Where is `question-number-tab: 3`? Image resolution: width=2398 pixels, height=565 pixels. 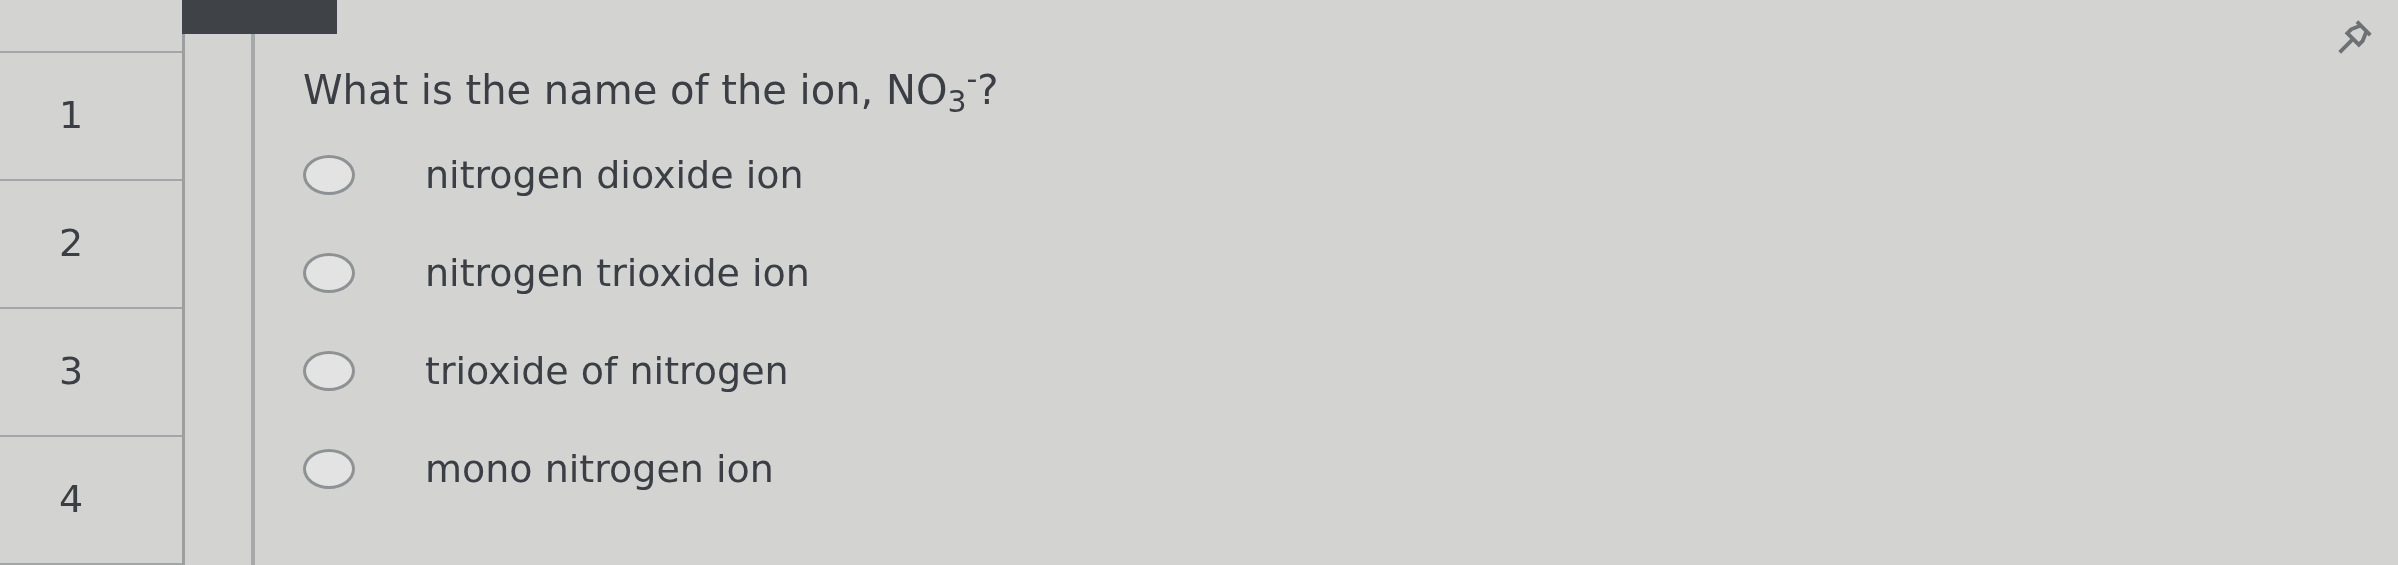
question-number-tab: 3 is located at coordinates (91, 372).